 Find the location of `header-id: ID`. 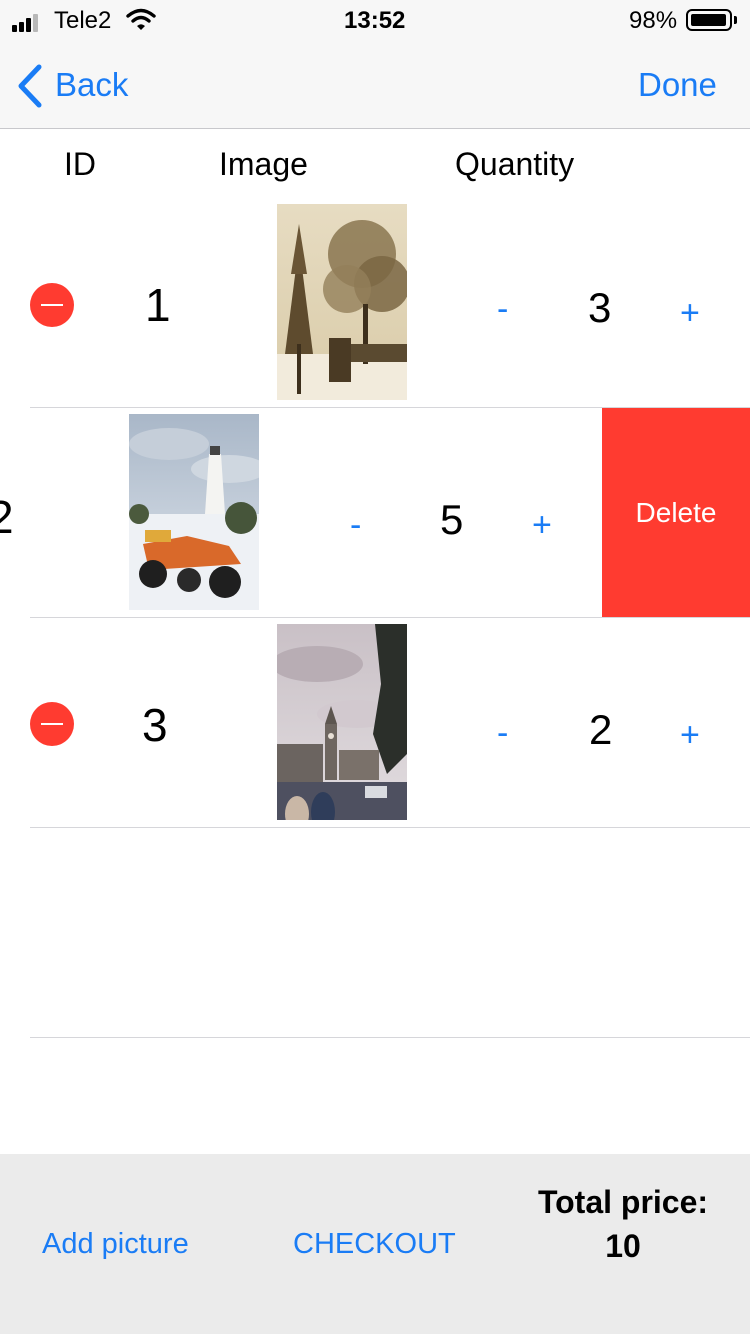

header-id: ID is located at coordinates (80, 164).